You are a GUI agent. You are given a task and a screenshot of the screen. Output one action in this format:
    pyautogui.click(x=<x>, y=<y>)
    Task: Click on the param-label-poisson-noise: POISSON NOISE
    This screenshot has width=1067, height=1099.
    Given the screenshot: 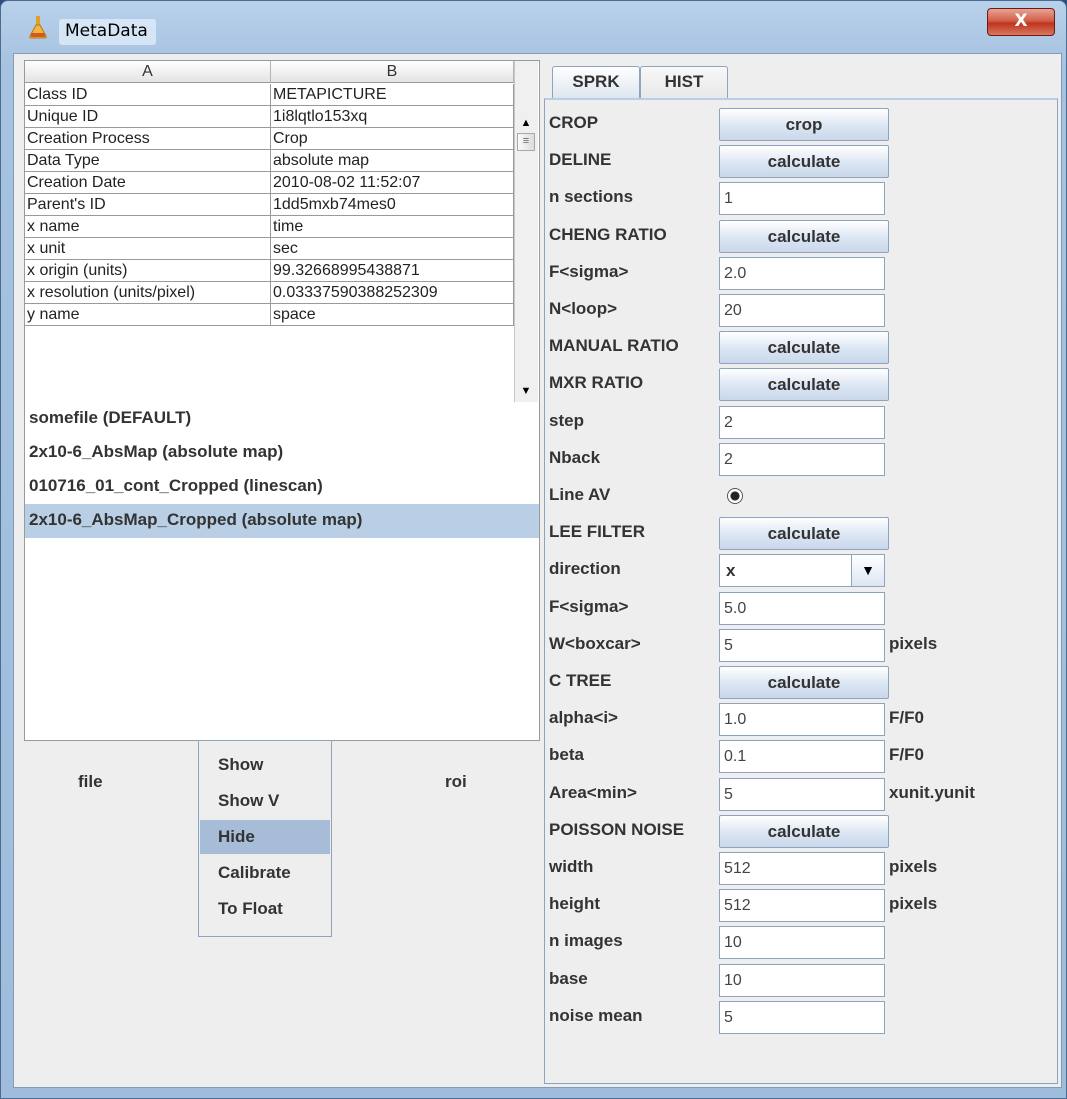 What is the action you would take?
    pyautogui.click(x=617, y=829)
    